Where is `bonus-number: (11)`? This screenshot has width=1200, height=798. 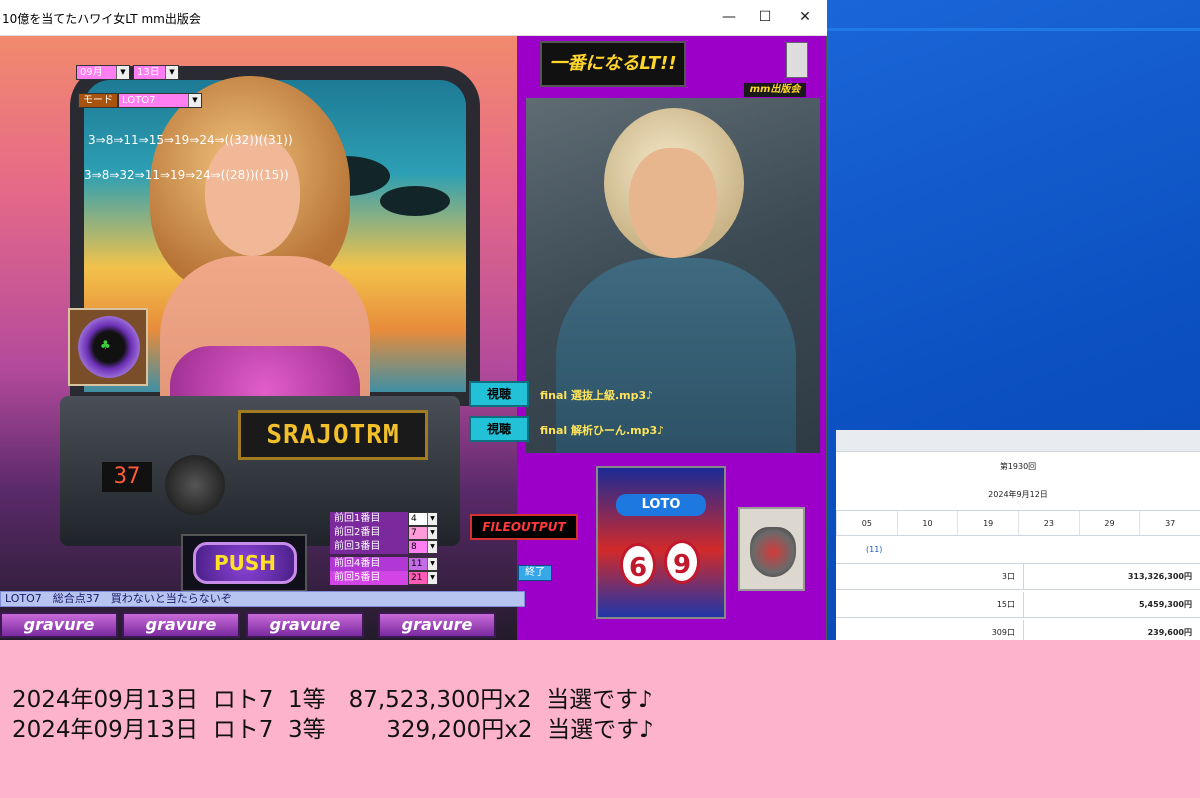 bonus-number: (11) is located at coordinates (874, 549).